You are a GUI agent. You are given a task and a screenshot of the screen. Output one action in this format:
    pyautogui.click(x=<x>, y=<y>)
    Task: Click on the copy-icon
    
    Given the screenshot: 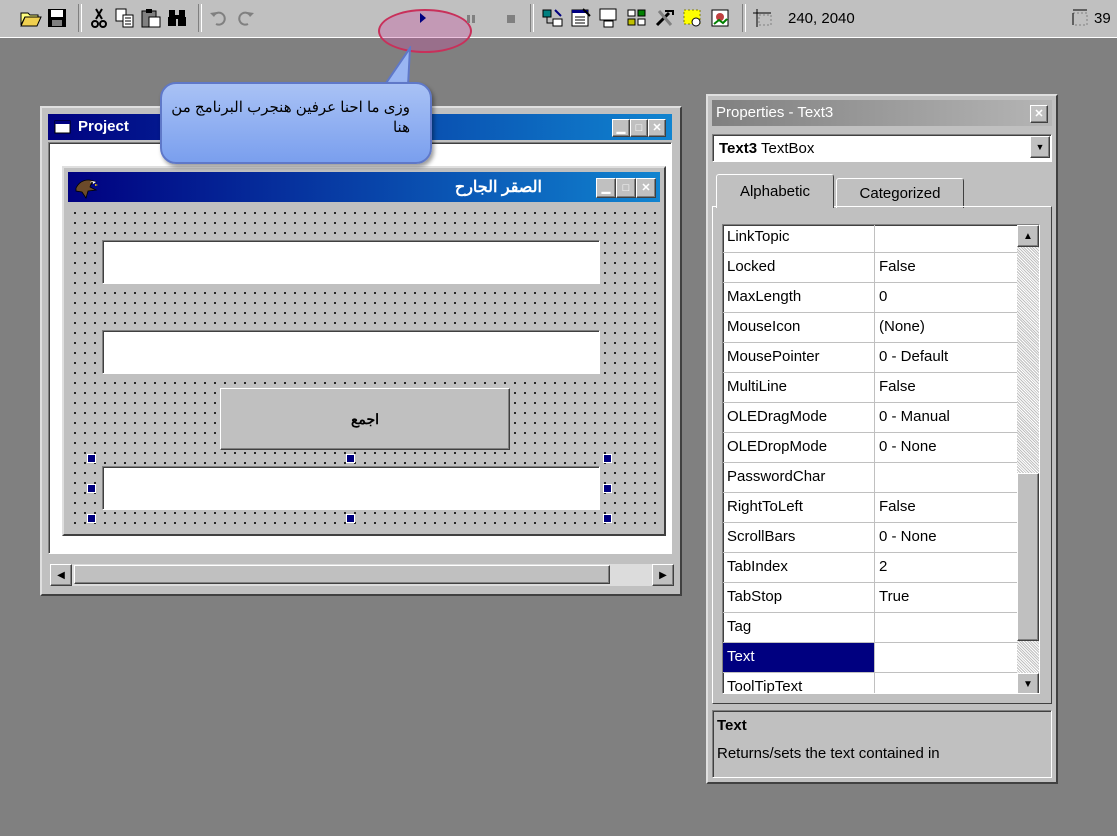 What is the action you would take?
    pyautogui.click(x=125, y=18)
    